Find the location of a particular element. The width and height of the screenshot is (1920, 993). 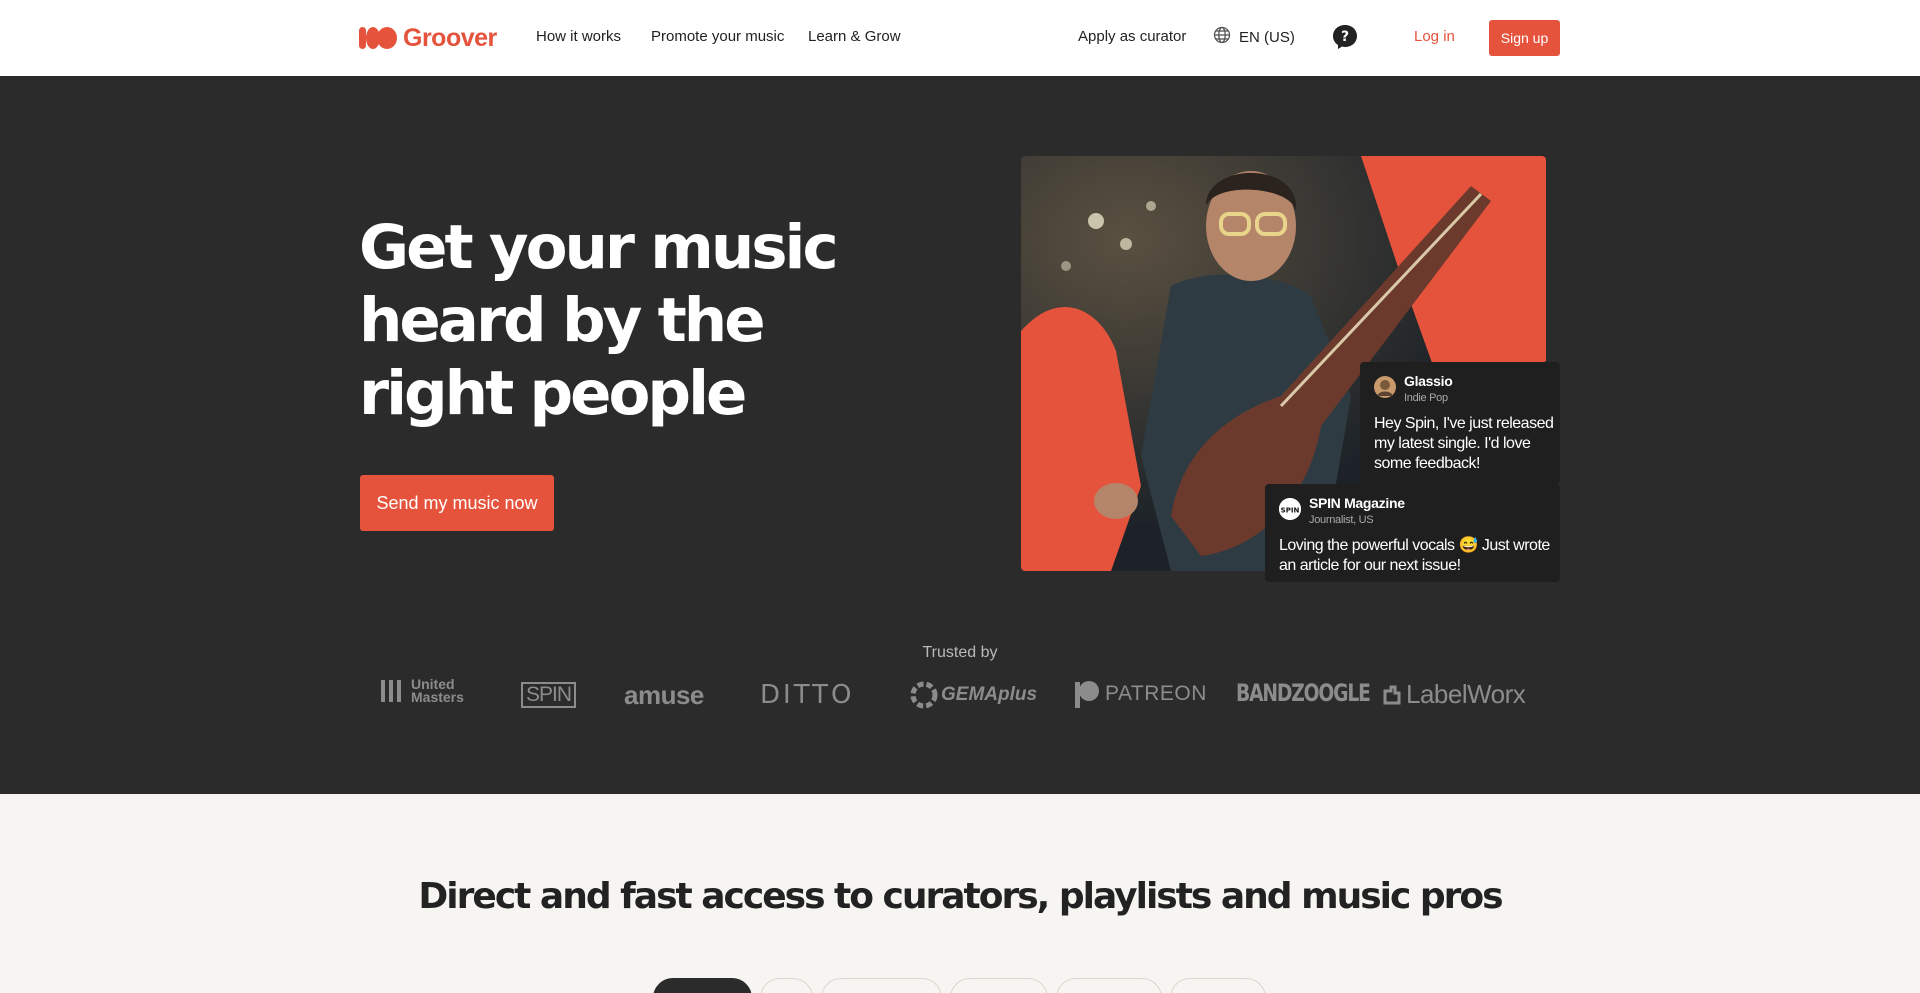

globe-icon is located at coordinates (1222, 37).